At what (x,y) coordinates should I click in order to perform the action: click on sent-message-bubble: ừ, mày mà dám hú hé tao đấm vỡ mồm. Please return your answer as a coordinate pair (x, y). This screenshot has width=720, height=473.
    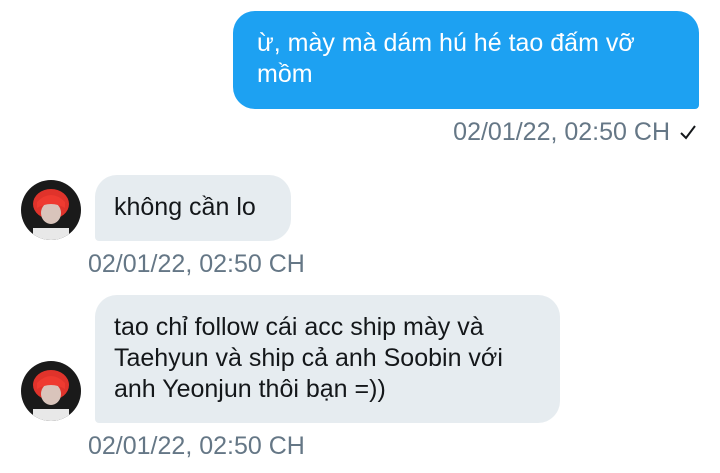
    Looking at the image, I should click on (466, 60).